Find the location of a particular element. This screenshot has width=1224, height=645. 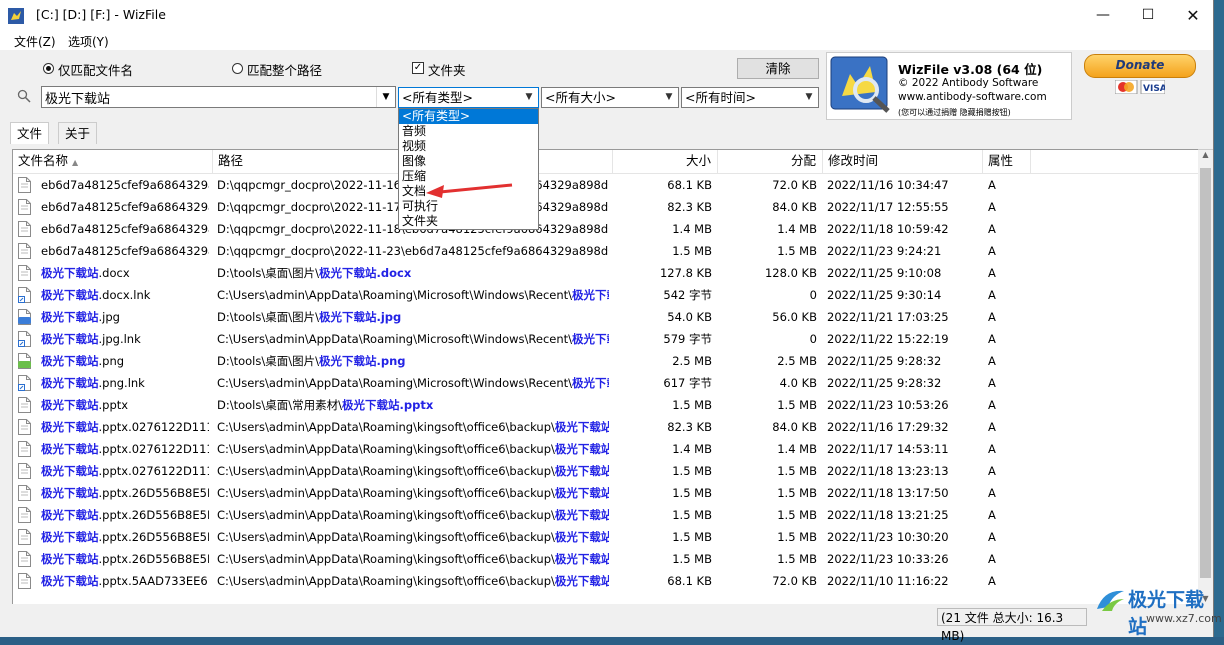

column-size: 大小 is located at coordinates (665, 161).